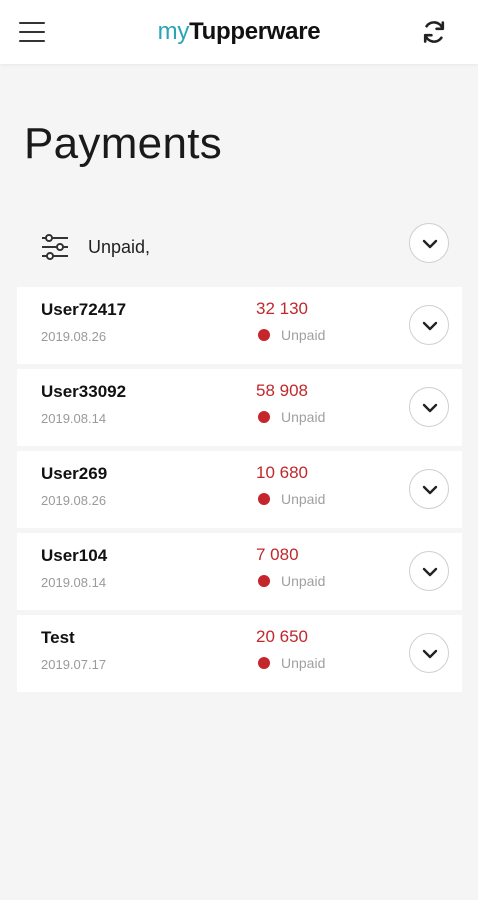 This screenshot has height=900, width=478. I want to click on refresh-icon, so click(434, 32).